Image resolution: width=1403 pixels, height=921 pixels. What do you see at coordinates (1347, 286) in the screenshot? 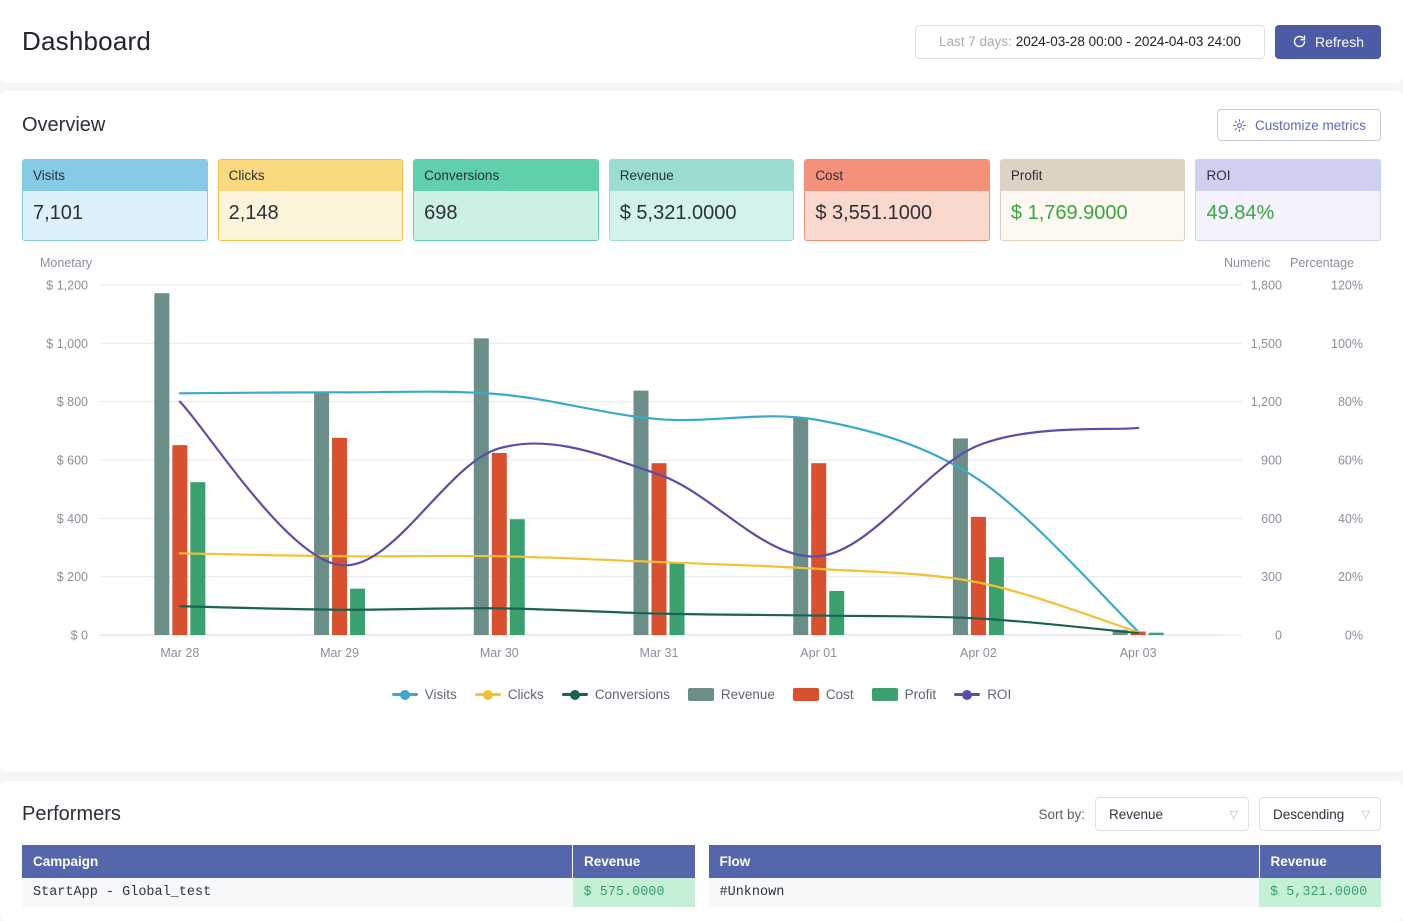
I see `axis-tick-percentage: 120%` at bounding box center [1347, 286].